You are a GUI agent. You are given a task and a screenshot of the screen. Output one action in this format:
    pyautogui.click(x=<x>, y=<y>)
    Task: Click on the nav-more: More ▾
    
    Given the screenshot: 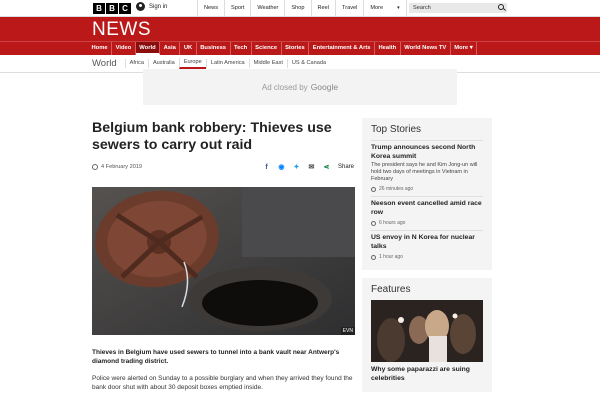 What is the action you would take?
    pyautogui.click(x=464, y=48)
    